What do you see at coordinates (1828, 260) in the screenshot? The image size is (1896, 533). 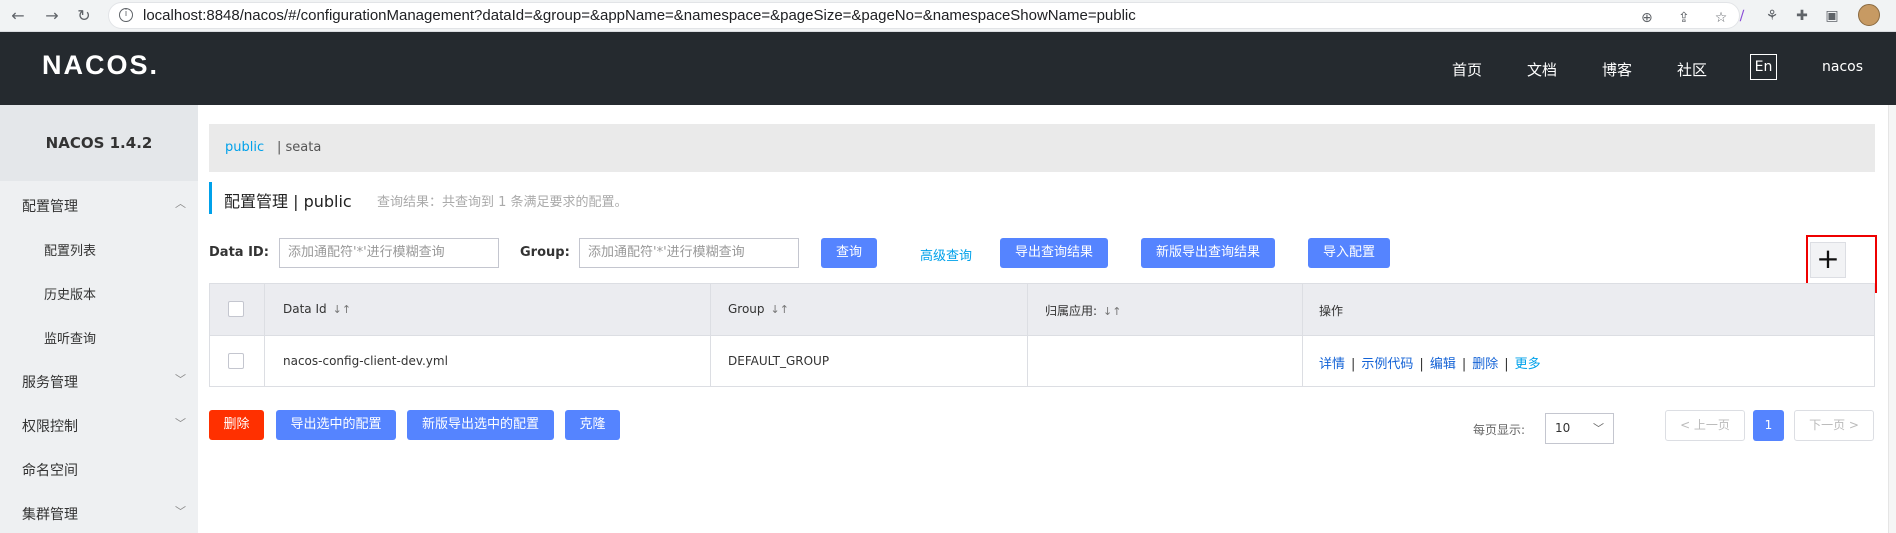 I see `add-config-button: +` at bounding box center [1828, 260].